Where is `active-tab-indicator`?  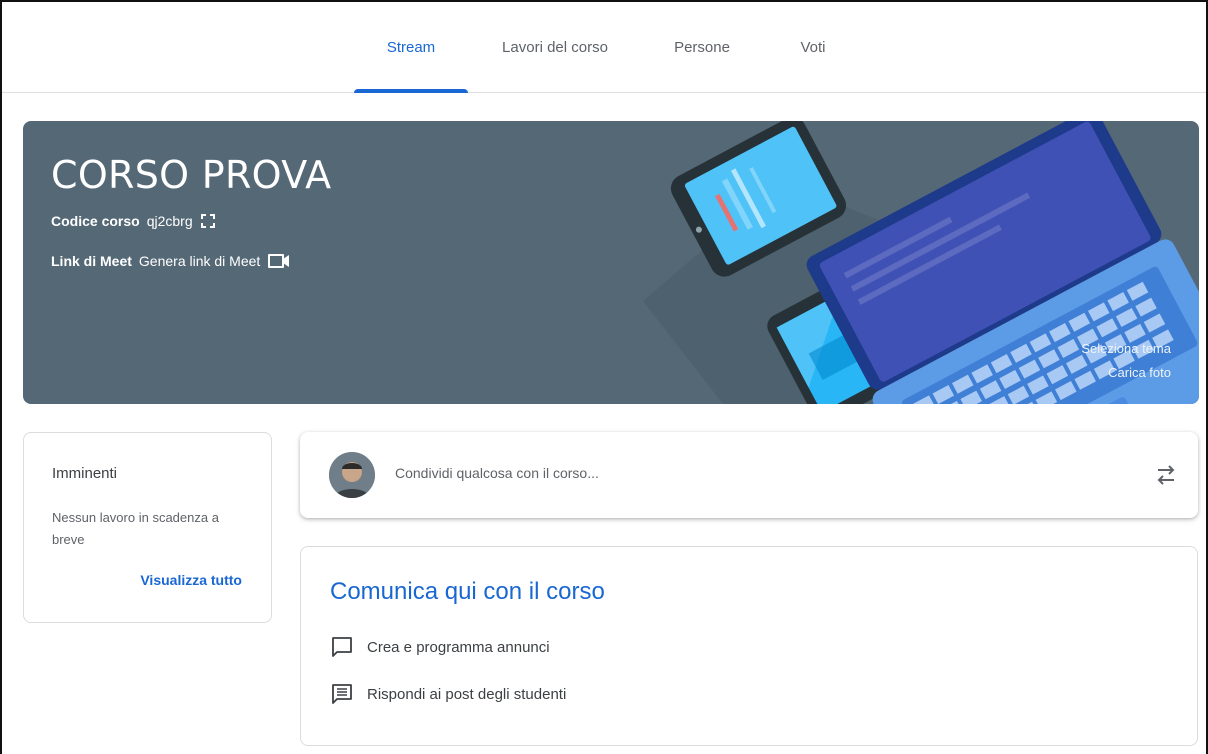 active-tab-indicator is located at coordinates (411, 91).